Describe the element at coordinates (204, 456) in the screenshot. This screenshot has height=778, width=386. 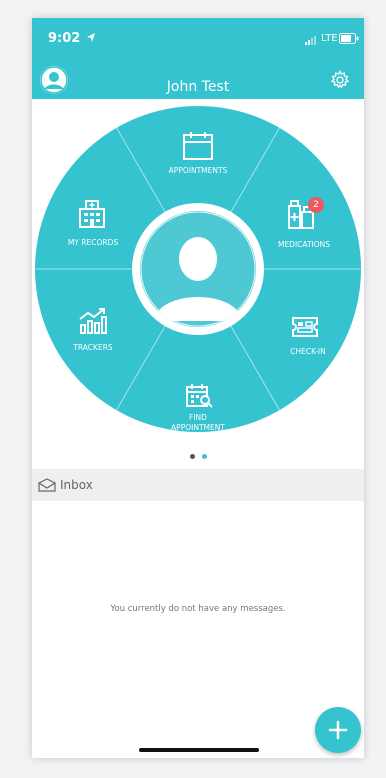
I see `page-dot-active` at that location.